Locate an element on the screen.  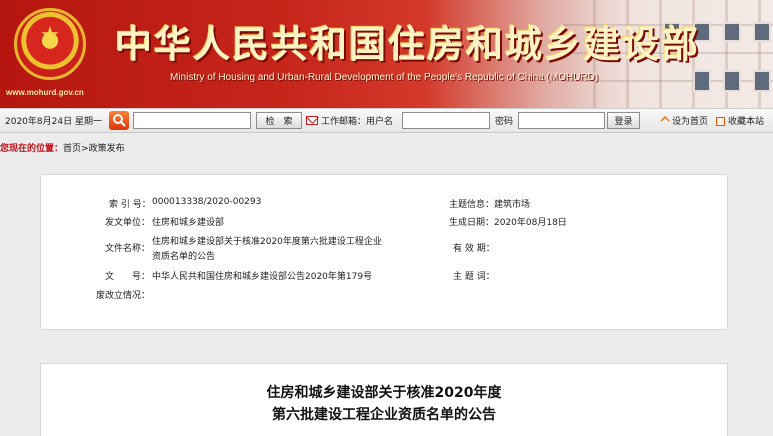
article-card: 住房和城乡建设部关于核准2020年度 第六批建设工程企业资质名单的公告 is located at coordinates (384, 399).